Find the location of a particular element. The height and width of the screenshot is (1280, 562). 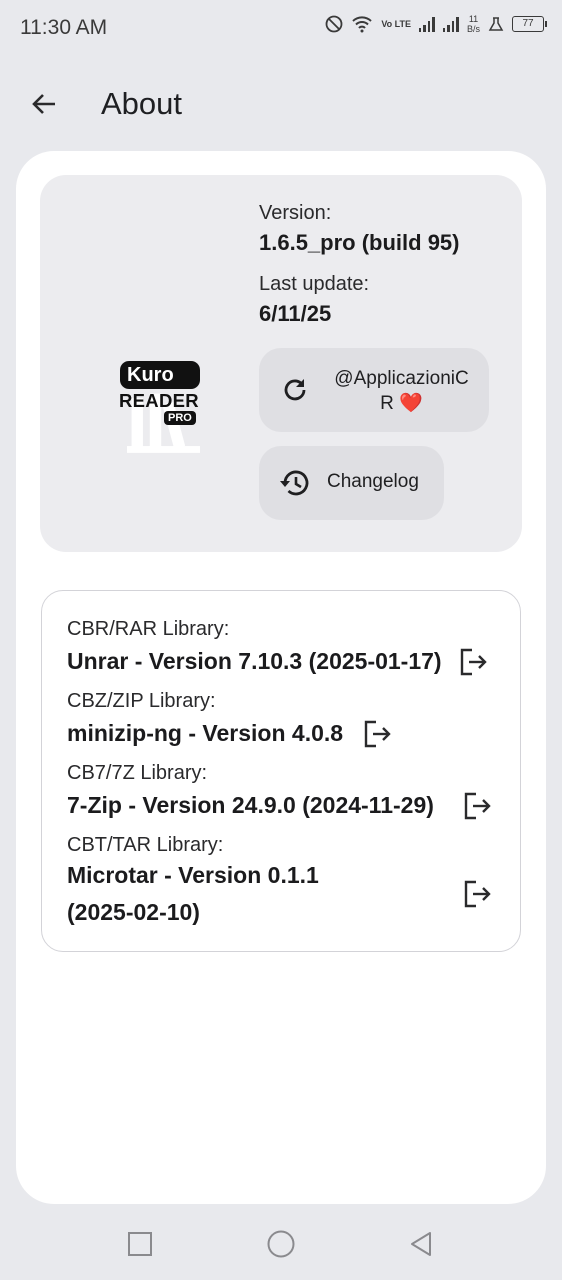

changelog-button: Changelog is located at coordinates (351, 483).